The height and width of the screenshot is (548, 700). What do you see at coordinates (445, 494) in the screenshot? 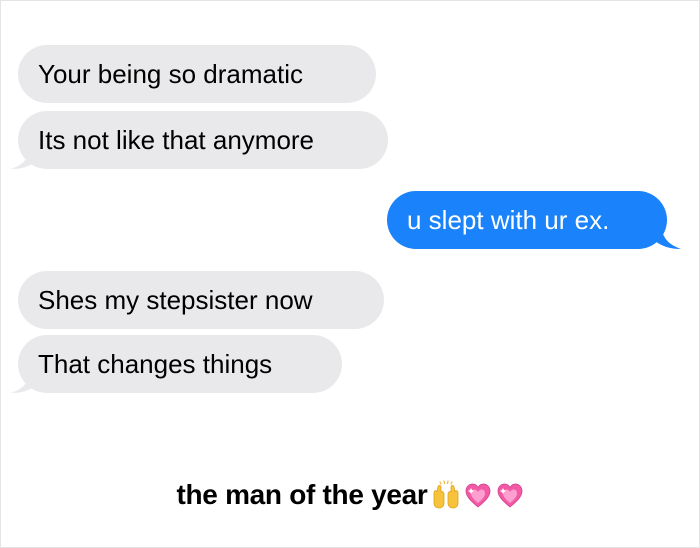
I see `raising-hands-icon` at bounding box center [445, 494].